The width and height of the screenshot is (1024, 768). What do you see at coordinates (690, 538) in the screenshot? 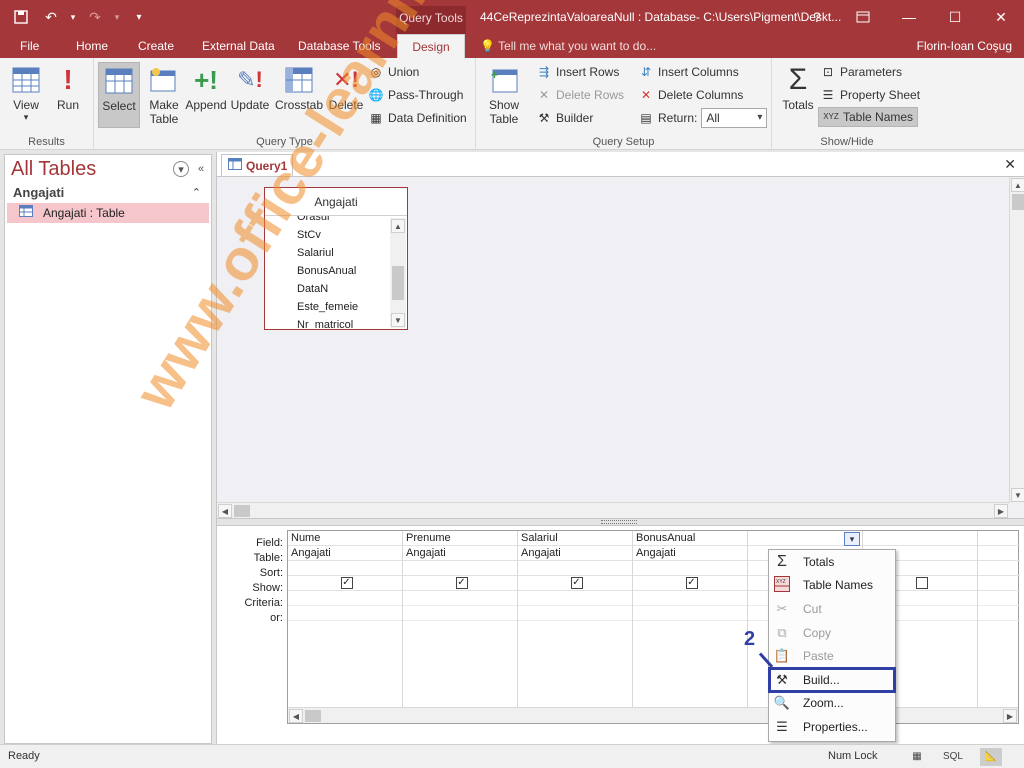
I see `grid-field-cell: BonusAnual` at bounding box center [690, 538].